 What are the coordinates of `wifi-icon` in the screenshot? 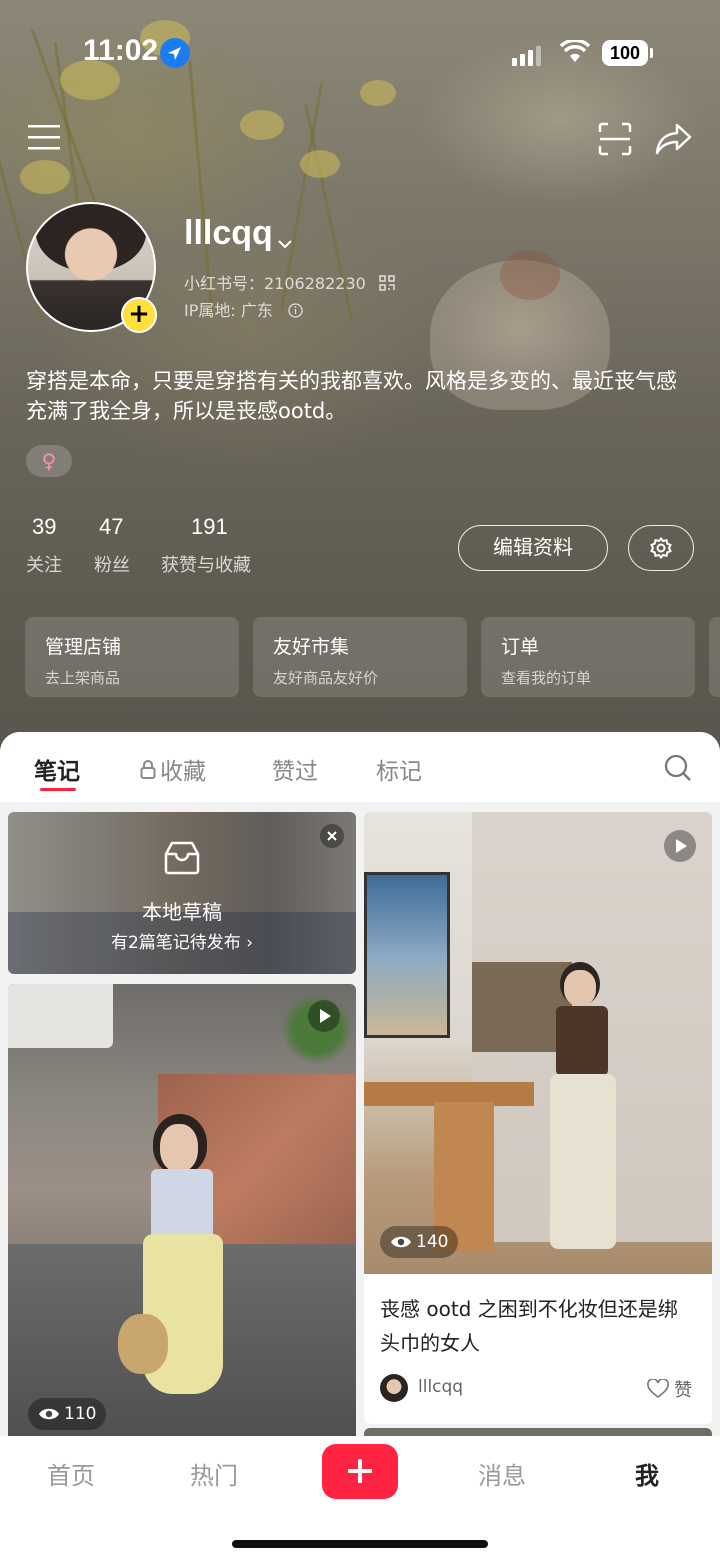 It's located at (575, 53).